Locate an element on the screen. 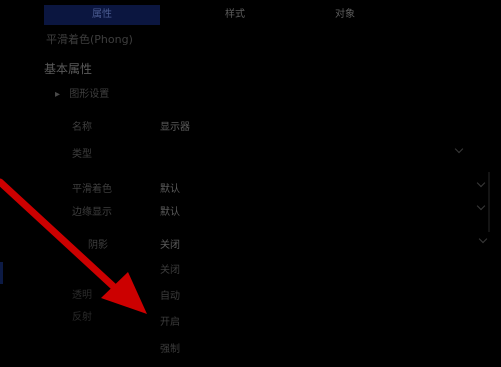 This screenshot has width=501, height=367. red-arrow-annotation is located at coordinates (73, 246).